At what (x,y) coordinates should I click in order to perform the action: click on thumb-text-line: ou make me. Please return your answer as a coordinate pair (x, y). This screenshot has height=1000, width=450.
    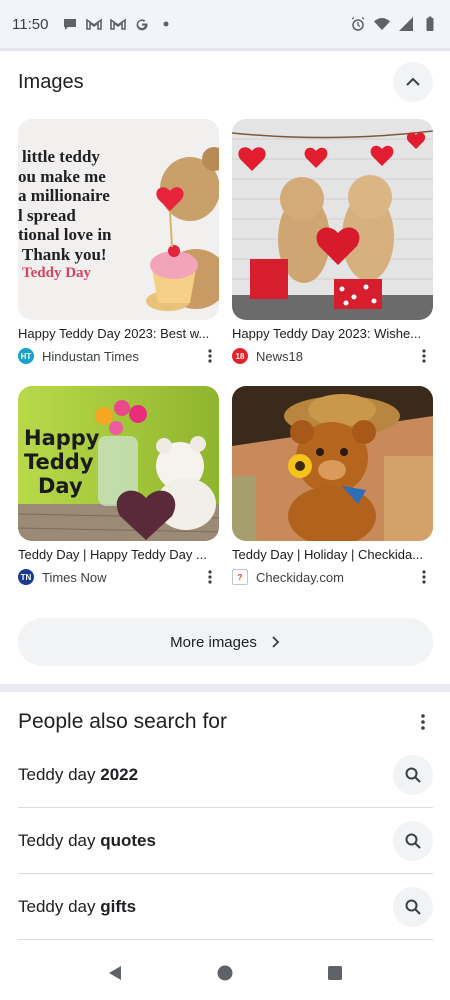
    Looking at the image, I should click on (62, 176).